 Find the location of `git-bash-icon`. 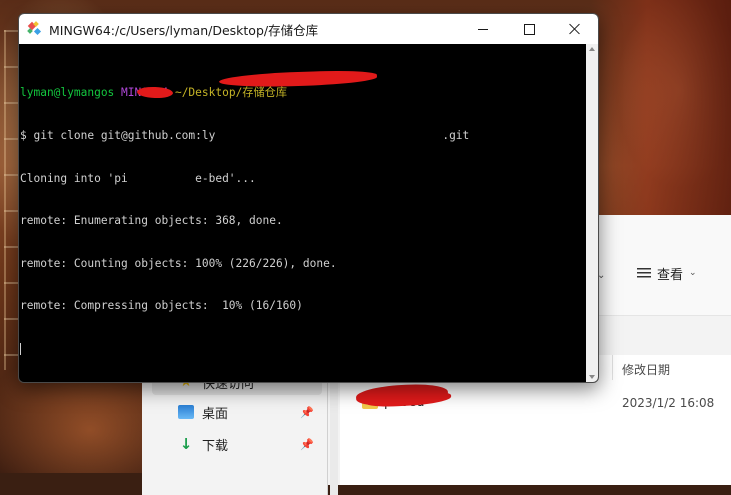

git-bash-icon is located at coordinates (34, 28).